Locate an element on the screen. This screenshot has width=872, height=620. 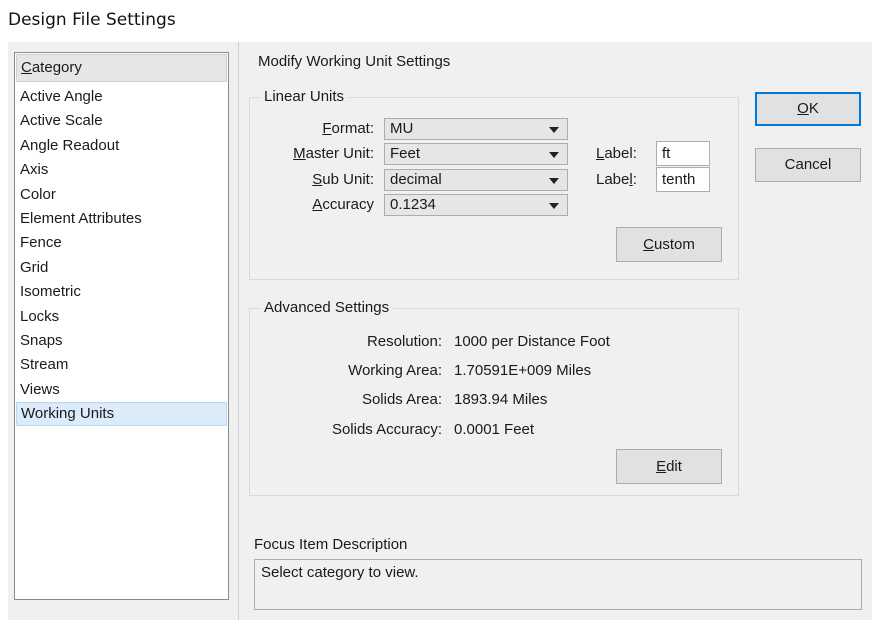
accuracy-label-text: ccuracy is located at coordinates (348, 204).